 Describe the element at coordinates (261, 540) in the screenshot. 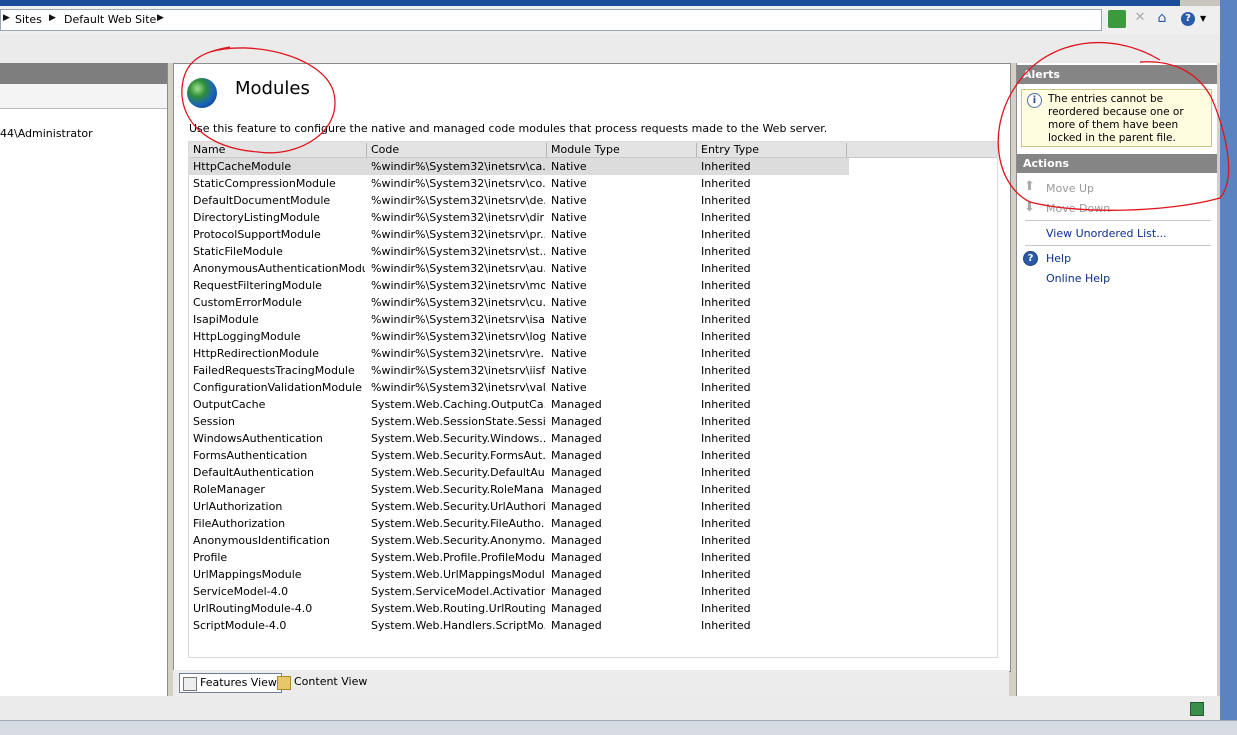

I see `cell-name: AnonymousIdentification` at that location.